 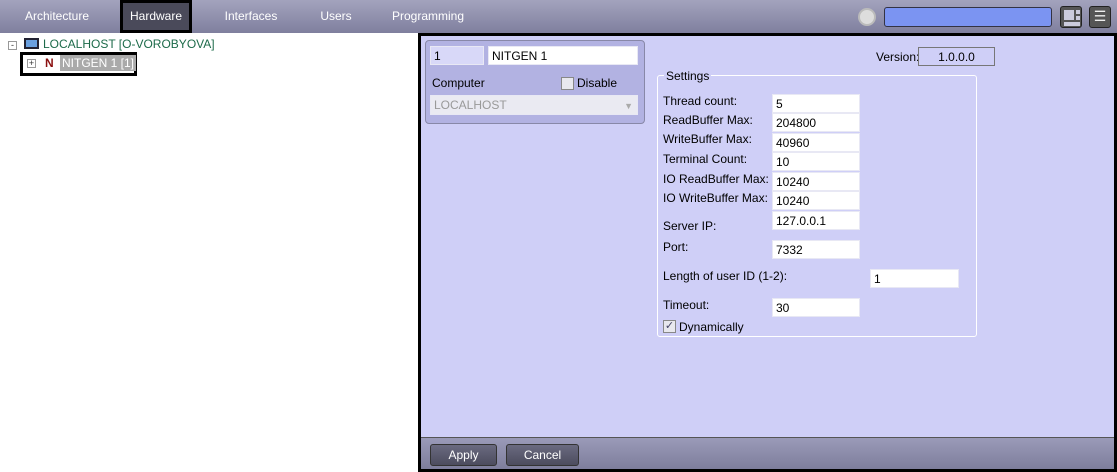 What do you see at coordinates (816, 200) in the screenshot?
I see `io-writebuffer-field: 10240` at bounding box center [816, 200].